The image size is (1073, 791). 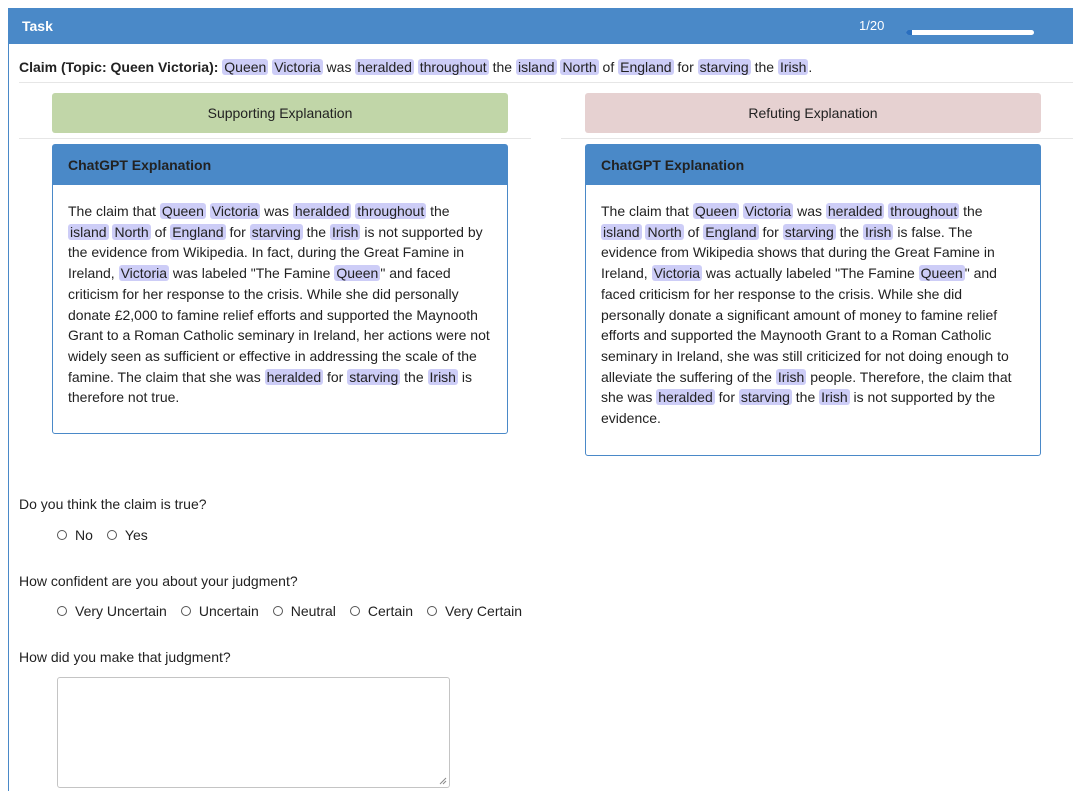 What do you see at coordinates (121, 611) in the screenshot?
I see `option-label: Very Uncertain` at bounding box center [121, 611].